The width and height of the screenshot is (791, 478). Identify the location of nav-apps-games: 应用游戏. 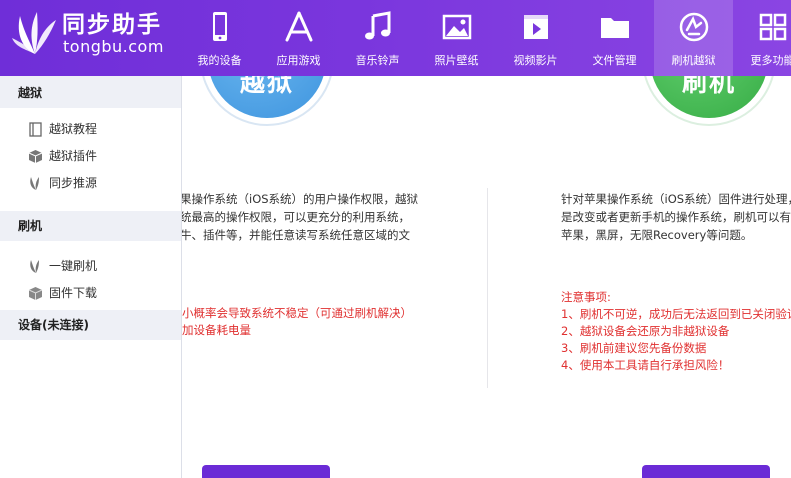
(298, 38).